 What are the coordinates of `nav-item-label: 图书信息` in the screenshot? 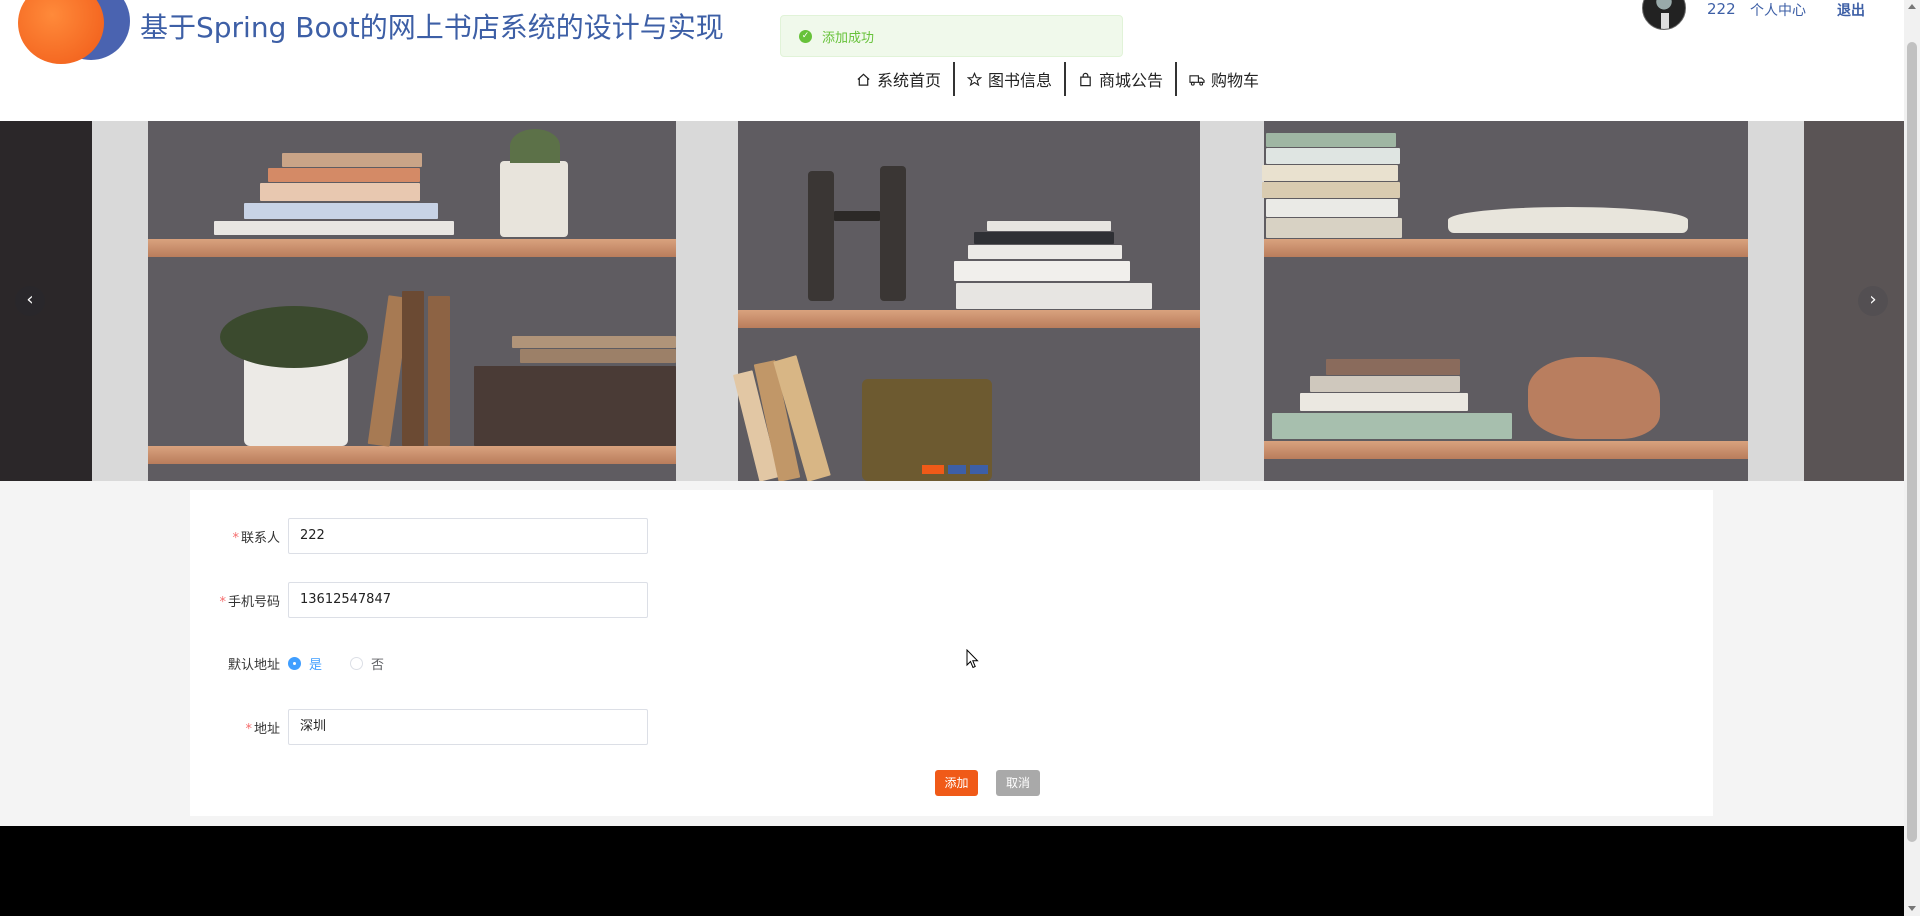 It's located at (1020, 80).